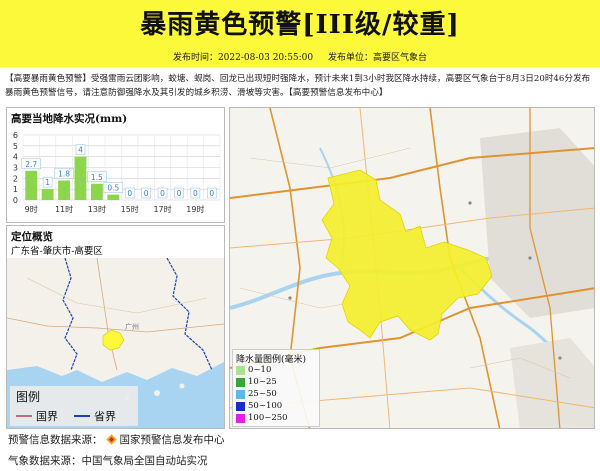  I want to click on weather-source-line: 气象数据来源：中国气象局全国自动站实况, so click(108, 460).